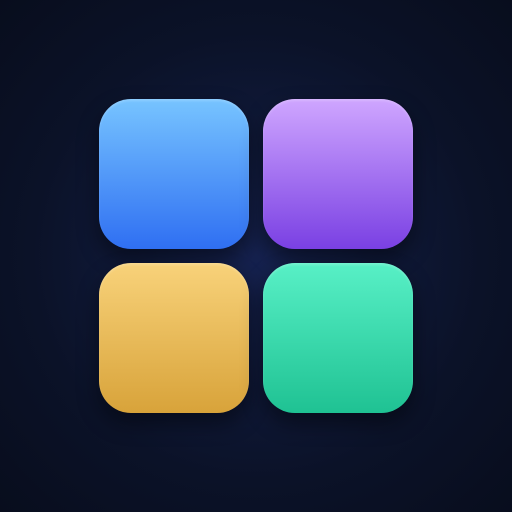  What do you see at coordinates (174, 338) in the screenshot?
I see `gold-tile` at bounding box center [174, 338].